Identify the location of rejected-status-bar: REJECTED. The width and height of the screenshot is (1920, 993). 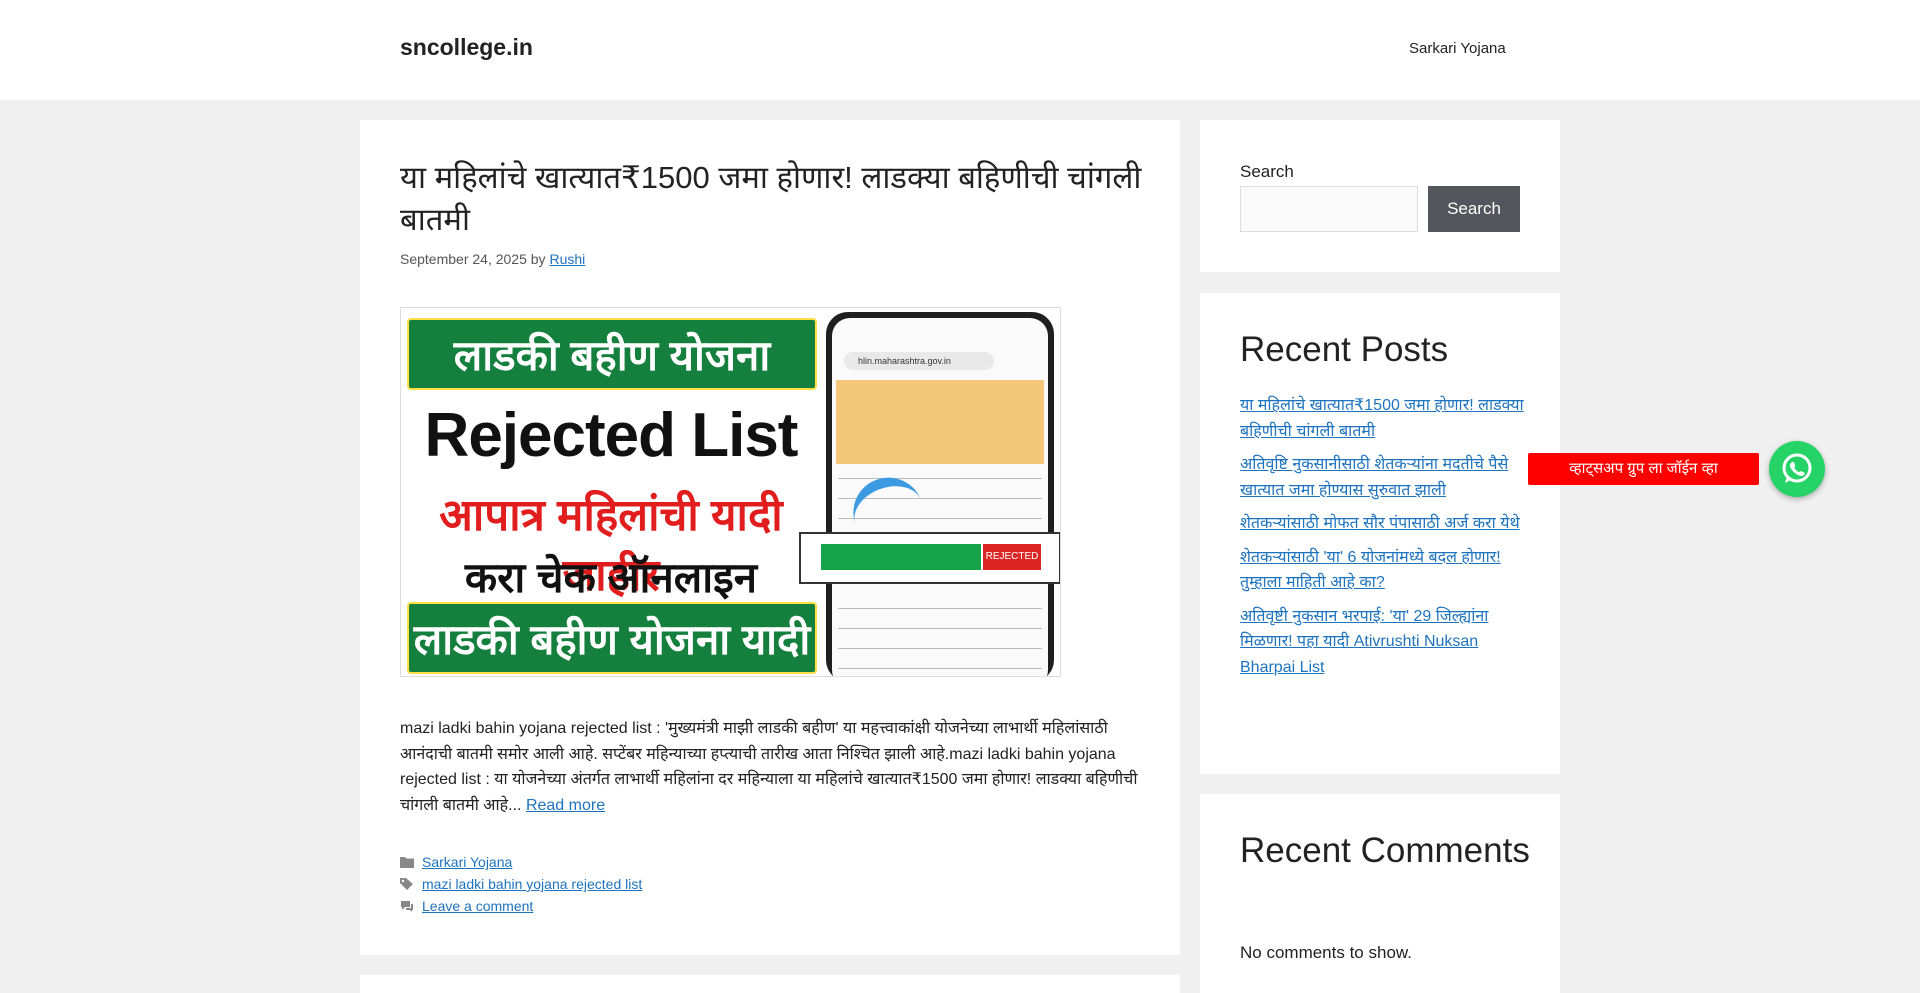
(929, 558).